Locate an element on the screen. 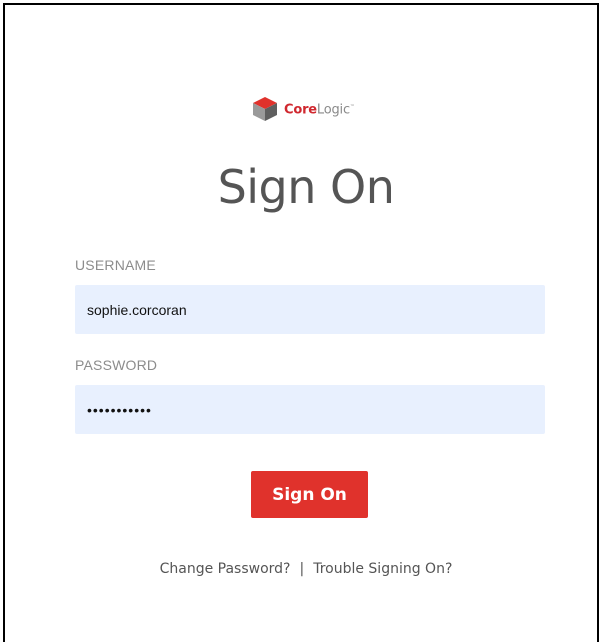 The width and height of the screenshot is (602, 642). trouble-signing-on-link: Trouble Signing On? is located at coordinates (382, 569).